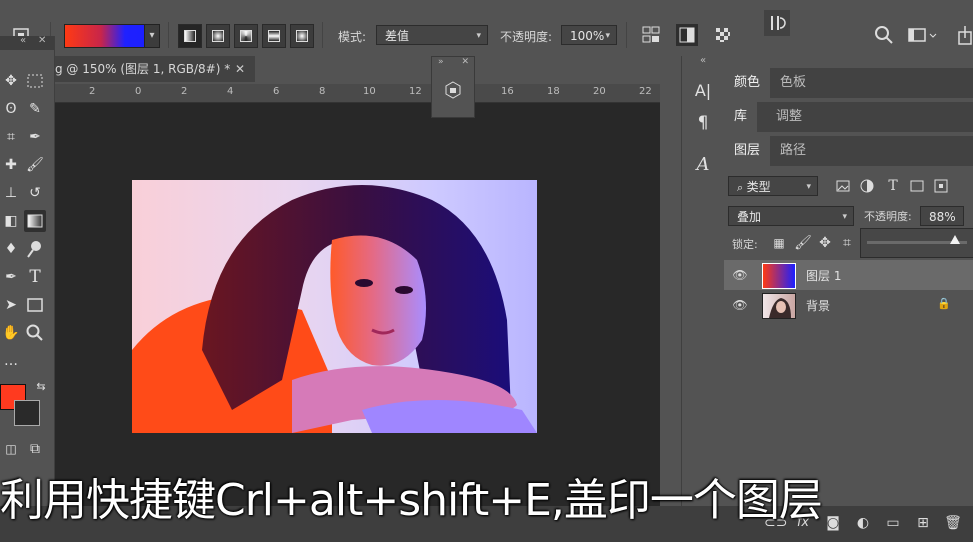  I want to click on transparency-toggle, so click(723, 35).